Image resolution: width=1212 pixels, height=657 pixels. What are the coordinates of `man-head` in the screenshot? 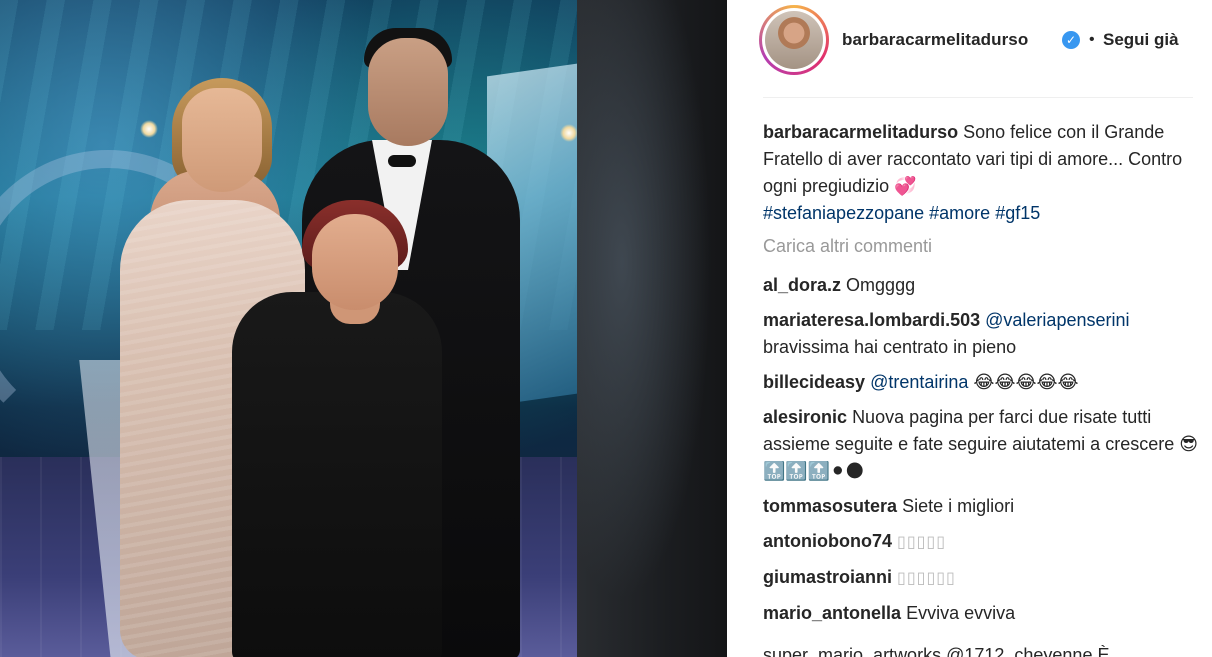 It's located at (408, 92).